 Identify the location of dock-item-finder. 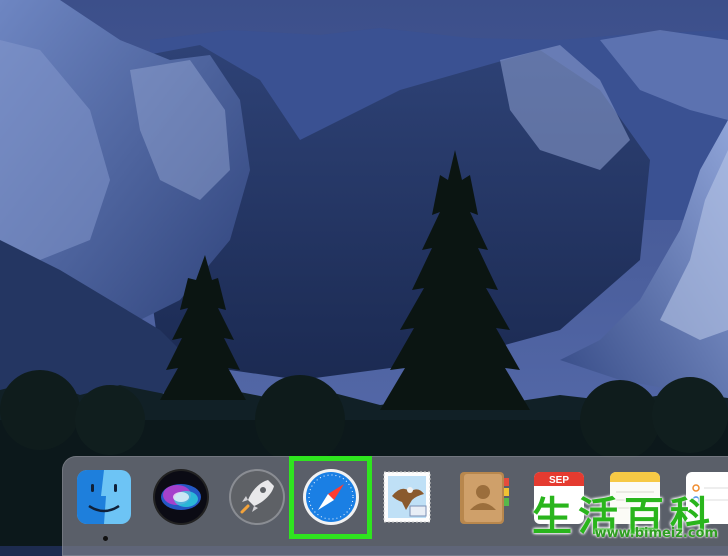
(104, 497).